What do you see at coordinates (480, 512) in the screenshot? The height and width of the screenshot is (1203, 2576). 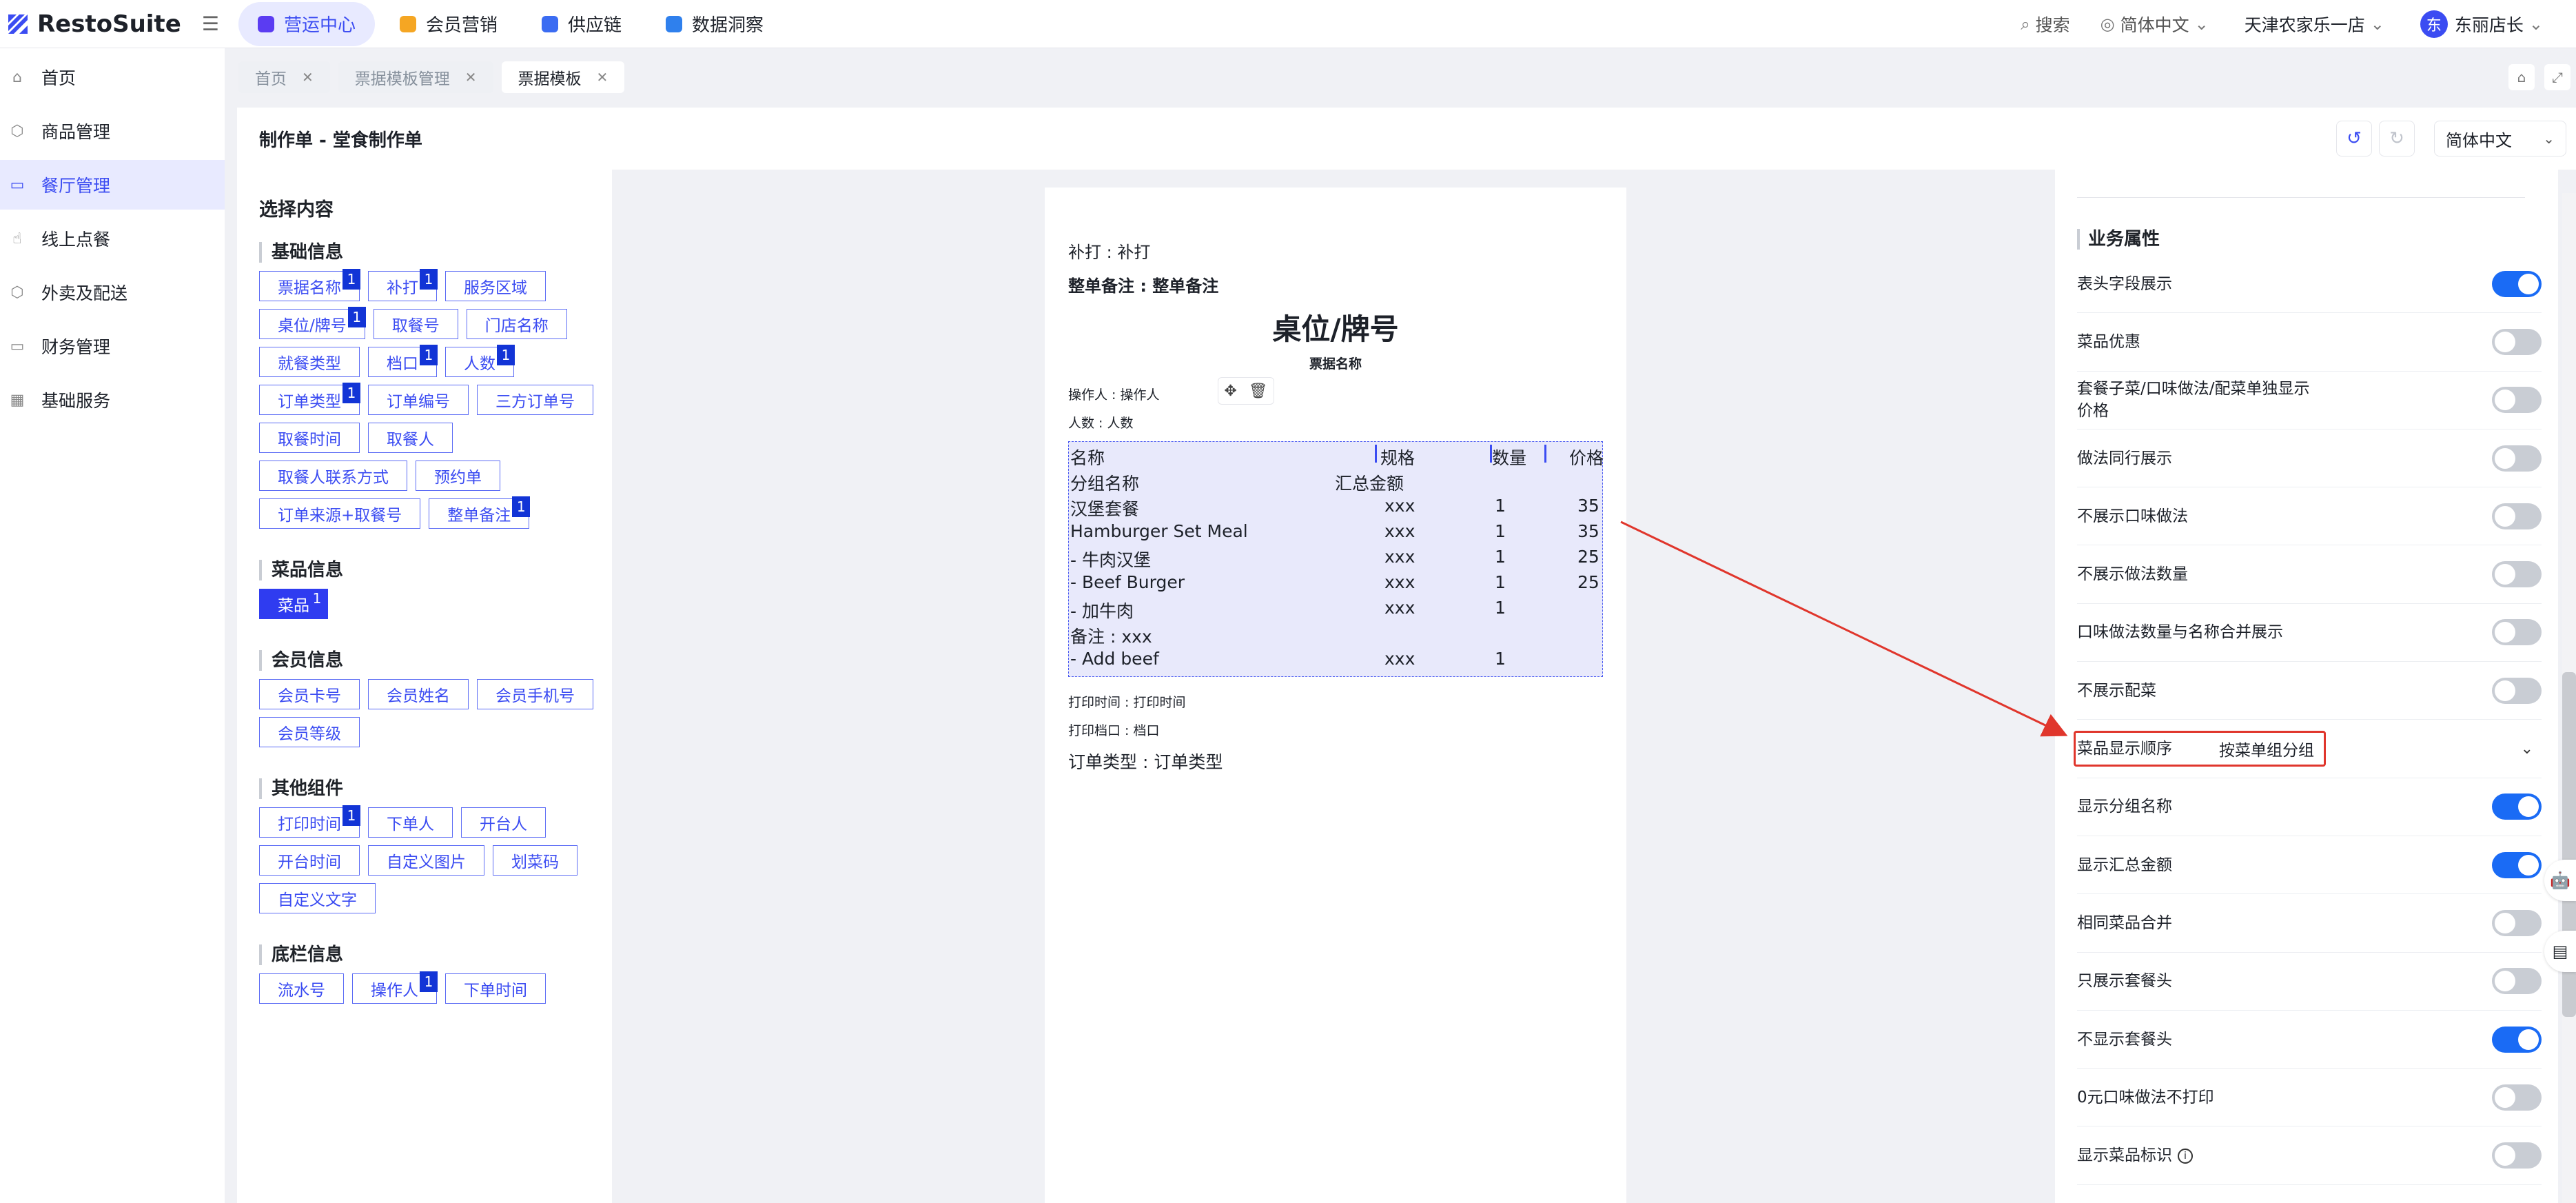 I see `content-chip: 整单备注 1` at bounding box center [480, 512].